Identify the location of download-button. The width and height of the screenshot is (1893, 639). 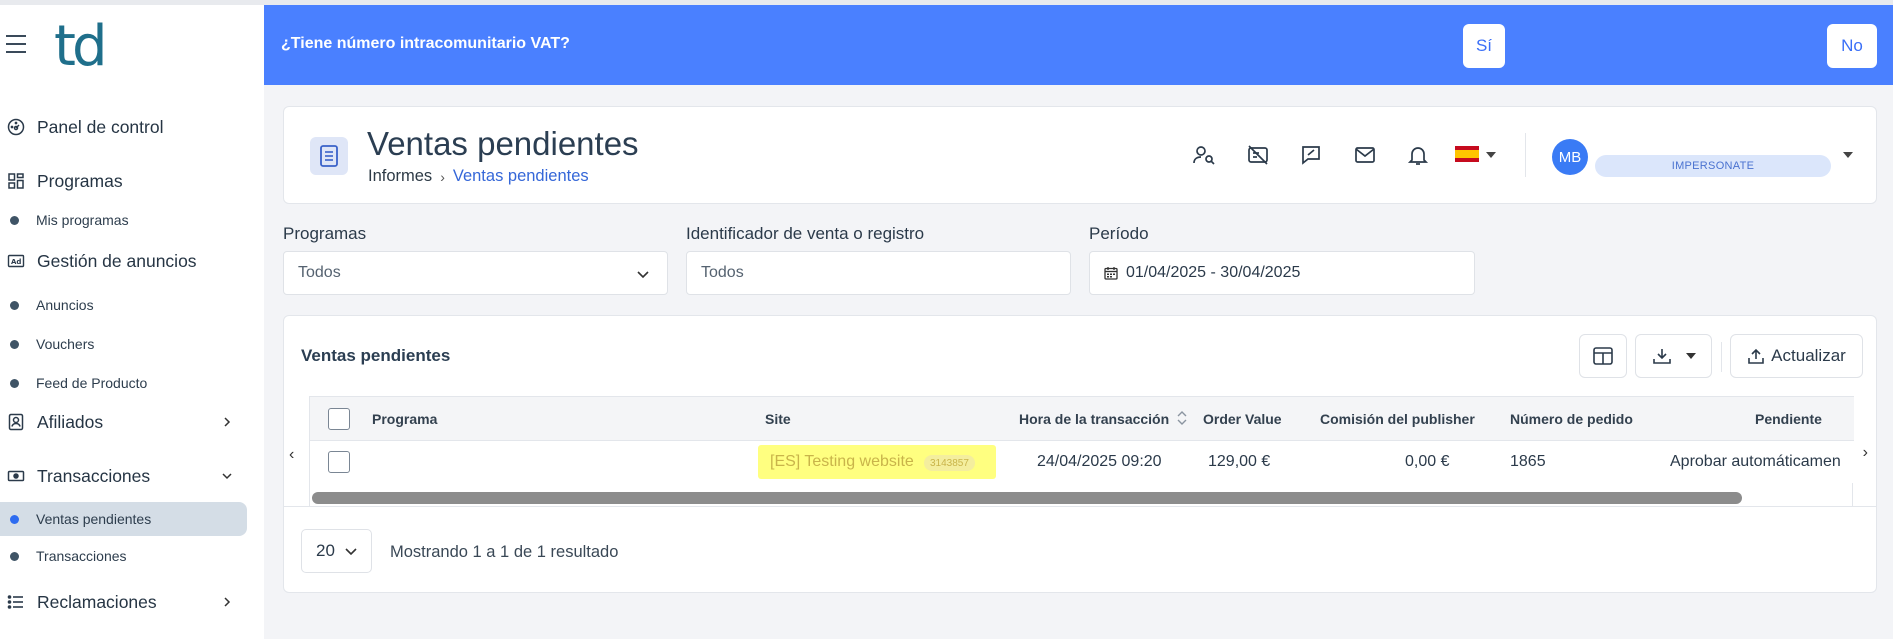
(1673, 356).